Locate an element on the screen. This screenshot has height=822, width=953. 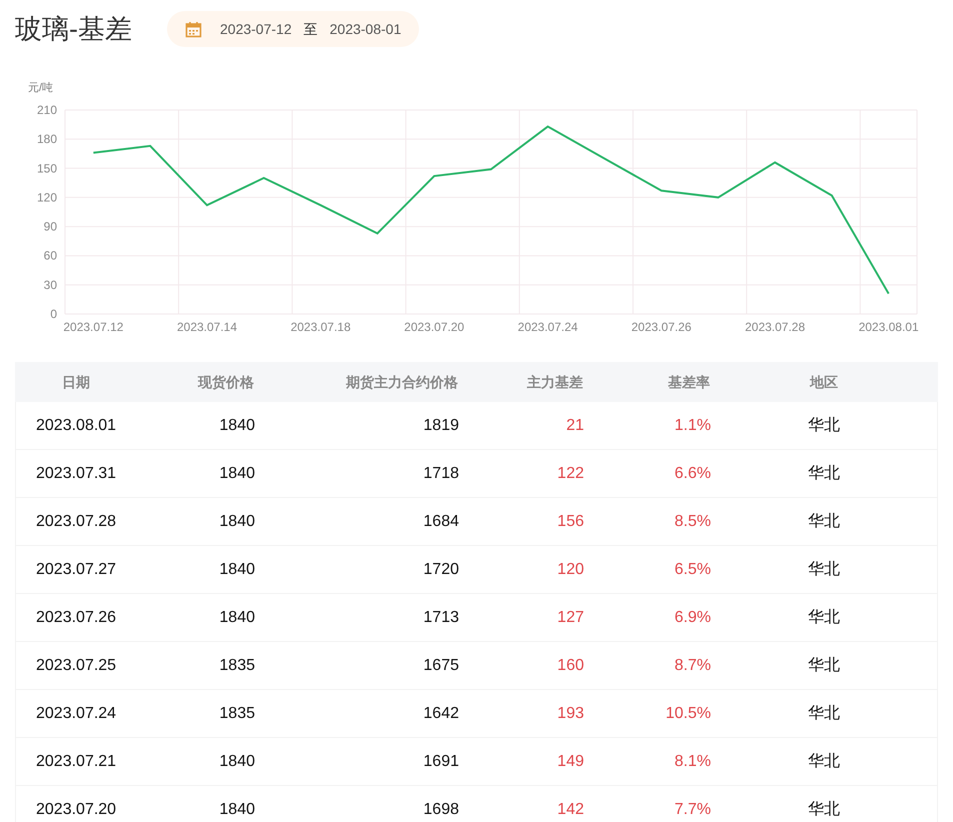
table-cell-text: 160 is located at coordinates (570, 666).